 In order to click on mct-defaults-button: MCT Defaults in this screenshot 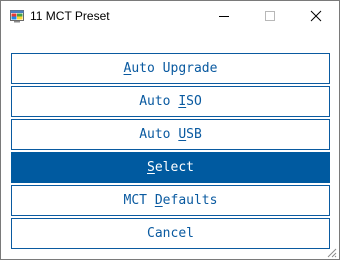, I will do `click(170, 200)`.